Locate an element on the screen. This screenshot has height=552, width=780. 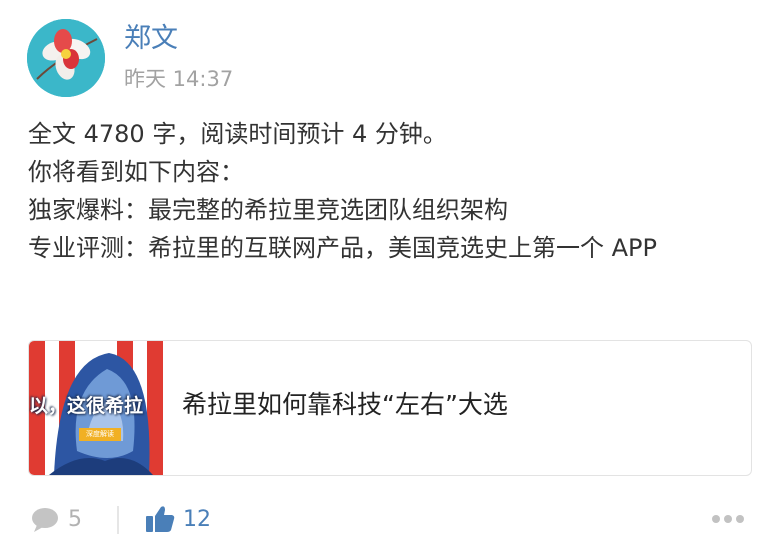
article-thumbnail: 以，这很希拉 深度解读 is located at coordinates (96, 408).